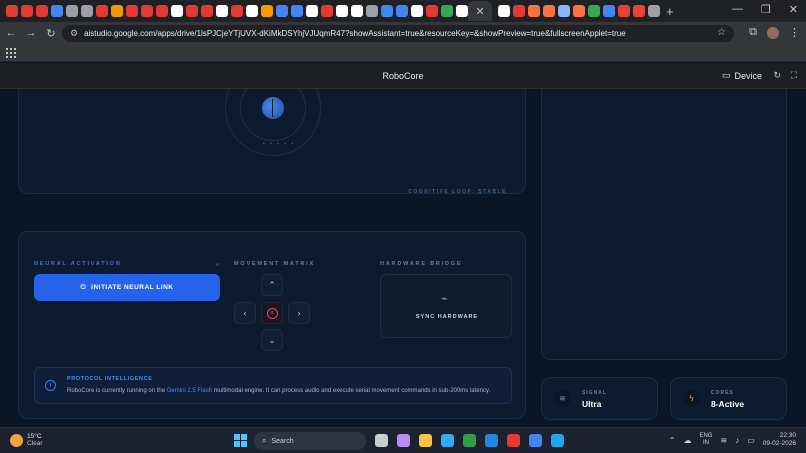 The width and height of the screenshot is (806, 453). I want to click on stop-button: ×, so click(272, 313).